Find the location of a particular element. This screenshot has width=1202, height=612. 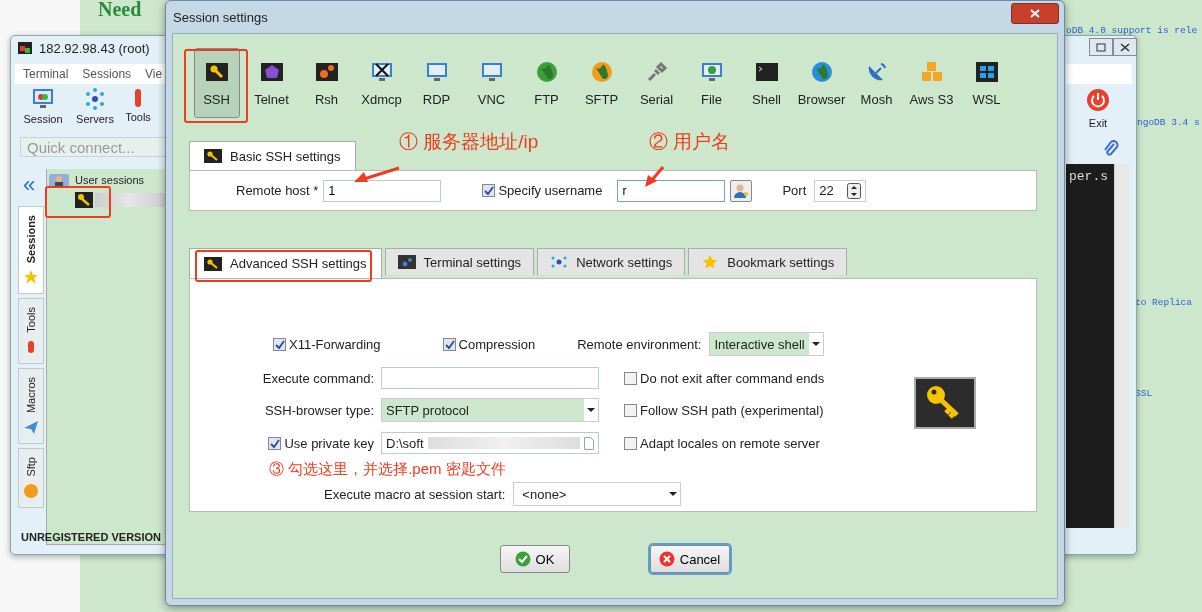

menu-item: Vie is located at coordinates (154, 74).